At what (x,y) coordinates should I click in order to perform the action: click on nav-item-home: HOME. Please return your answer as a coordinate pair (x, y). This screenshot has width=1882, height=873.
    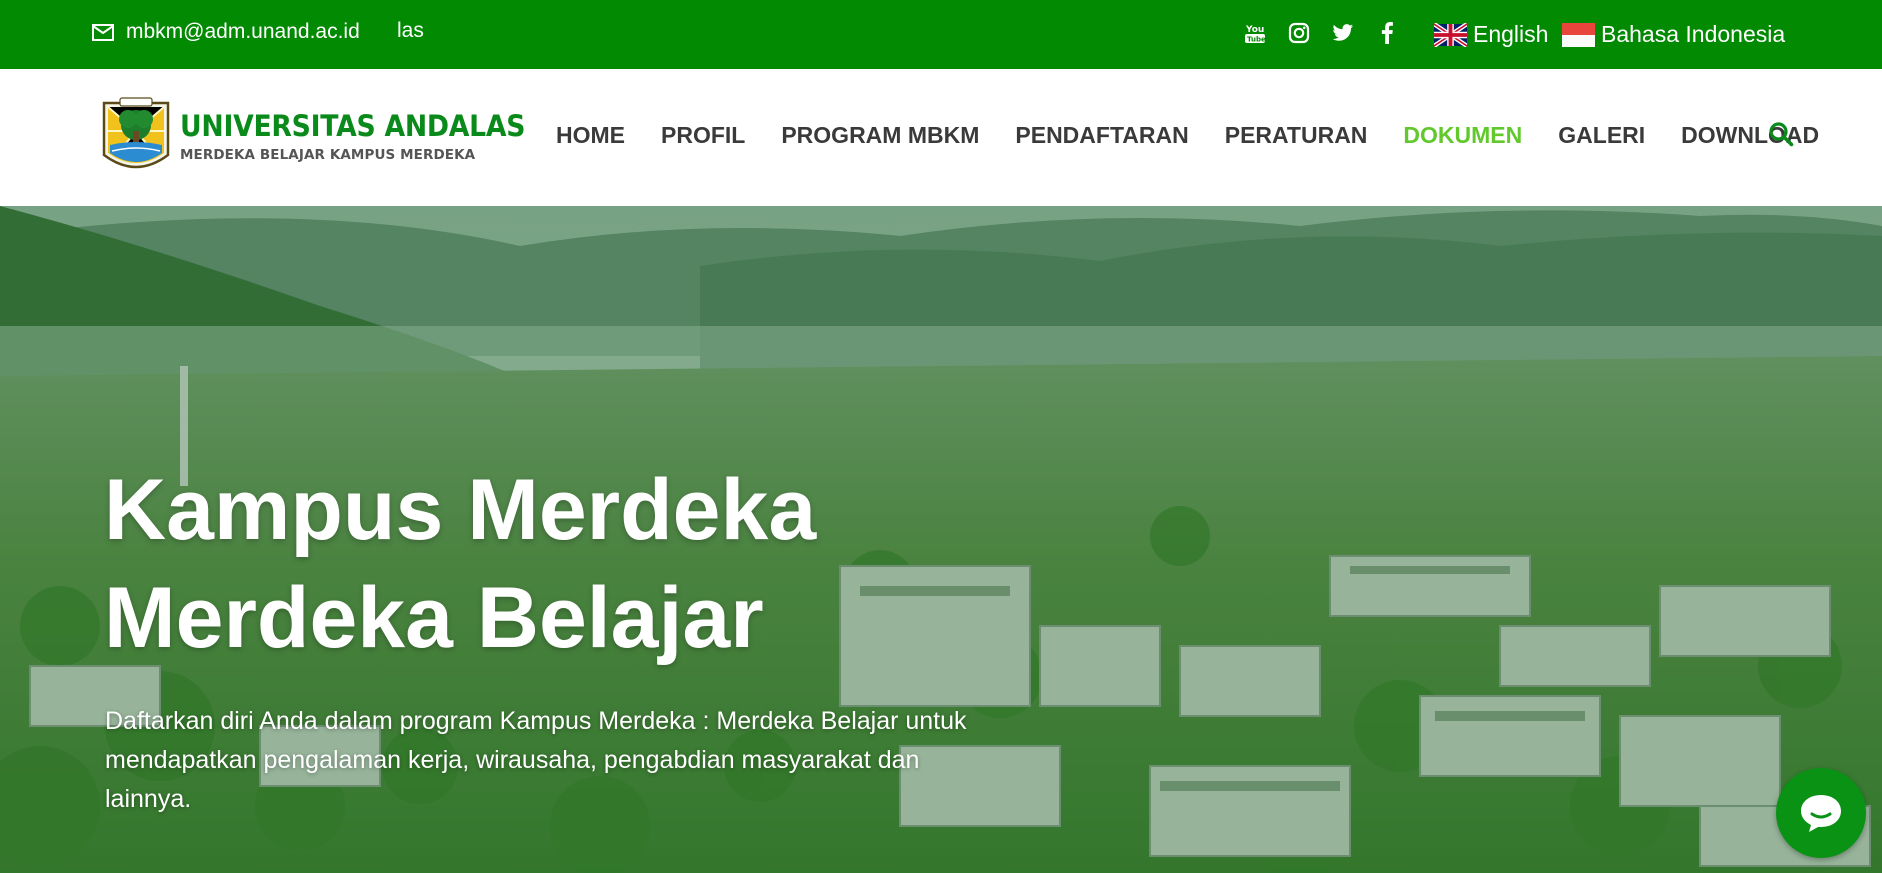
    Looking at the image, I should click on (590, 135).